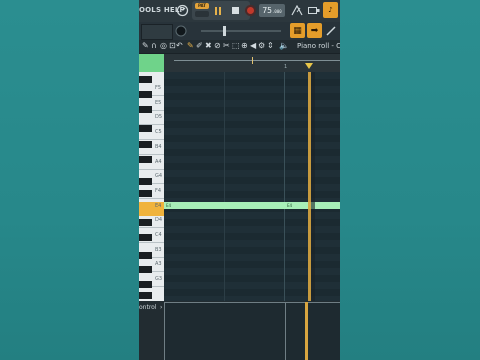 The height and width of the screenshot is (360, 480). What do you see at coordinates (218, 10) in the screenshot?
I see `pause-icon` at bounding box center [218, 10].